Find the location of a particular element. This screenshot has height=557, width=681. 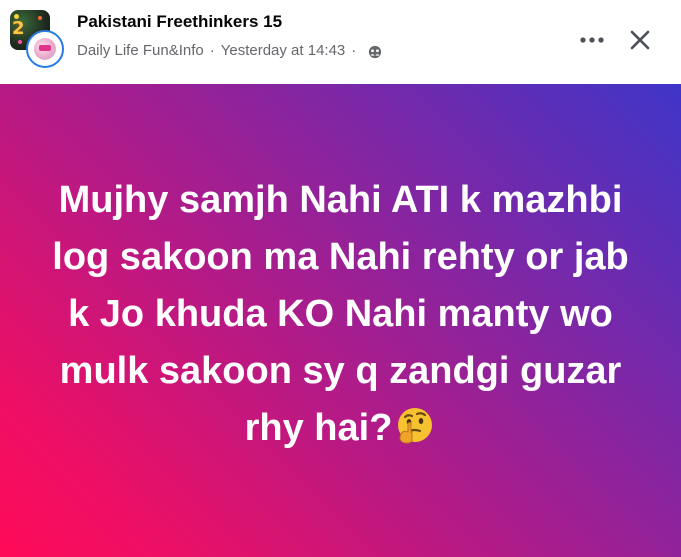

author-avatar is located at coordinates (45, 49).